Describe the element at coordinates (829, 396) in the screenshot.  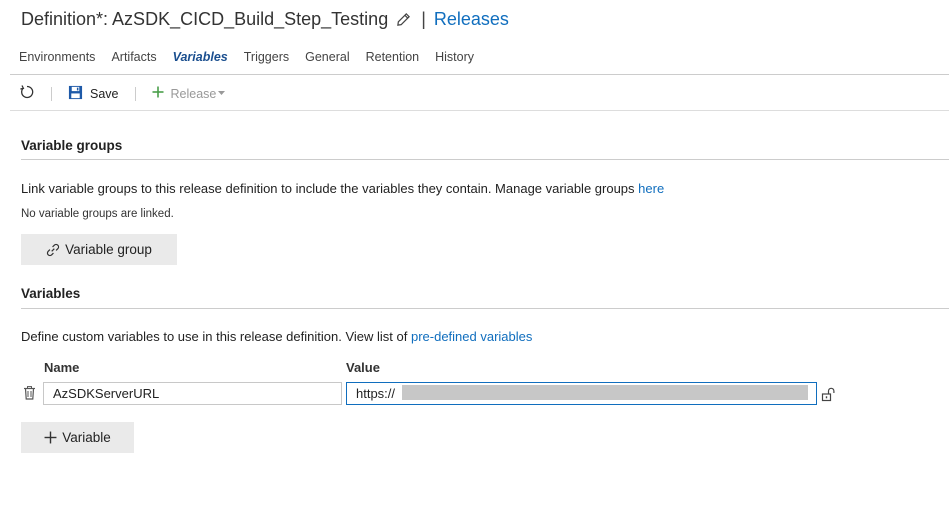
I see `lock-icon` at that location.